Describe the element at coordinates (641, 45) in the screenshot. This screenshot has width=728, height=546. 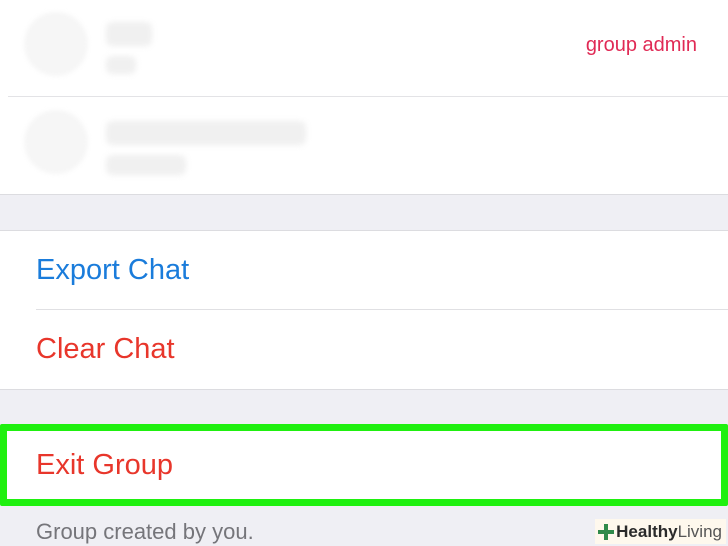
I see `group-admin-badge: group admin` at that location.